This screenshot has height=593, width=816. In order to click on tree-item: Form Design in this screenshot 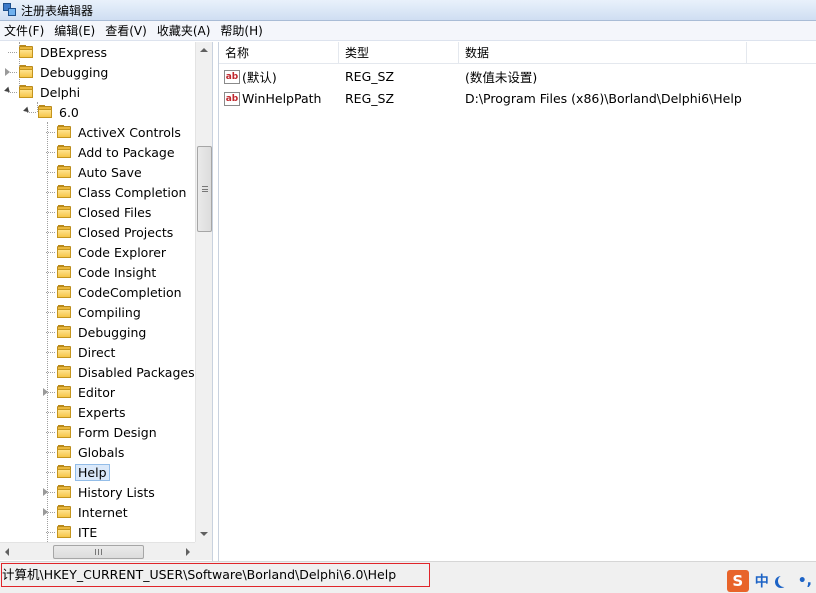, I will do `click(108, 432)`.